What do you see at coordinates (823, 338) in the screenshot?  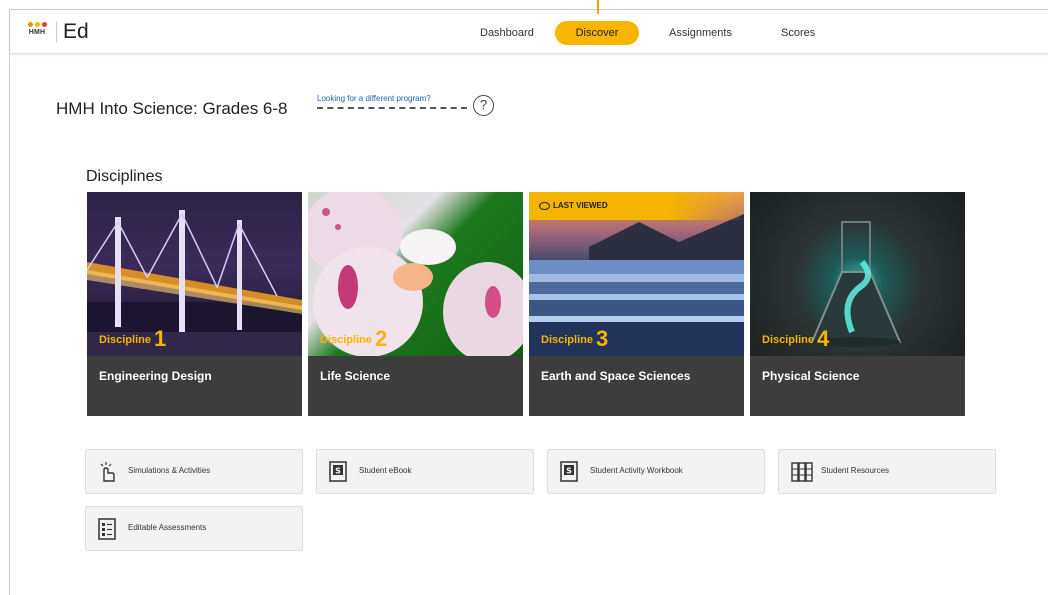 I see `discipline-number: 4` at bounding box center [823, 338].